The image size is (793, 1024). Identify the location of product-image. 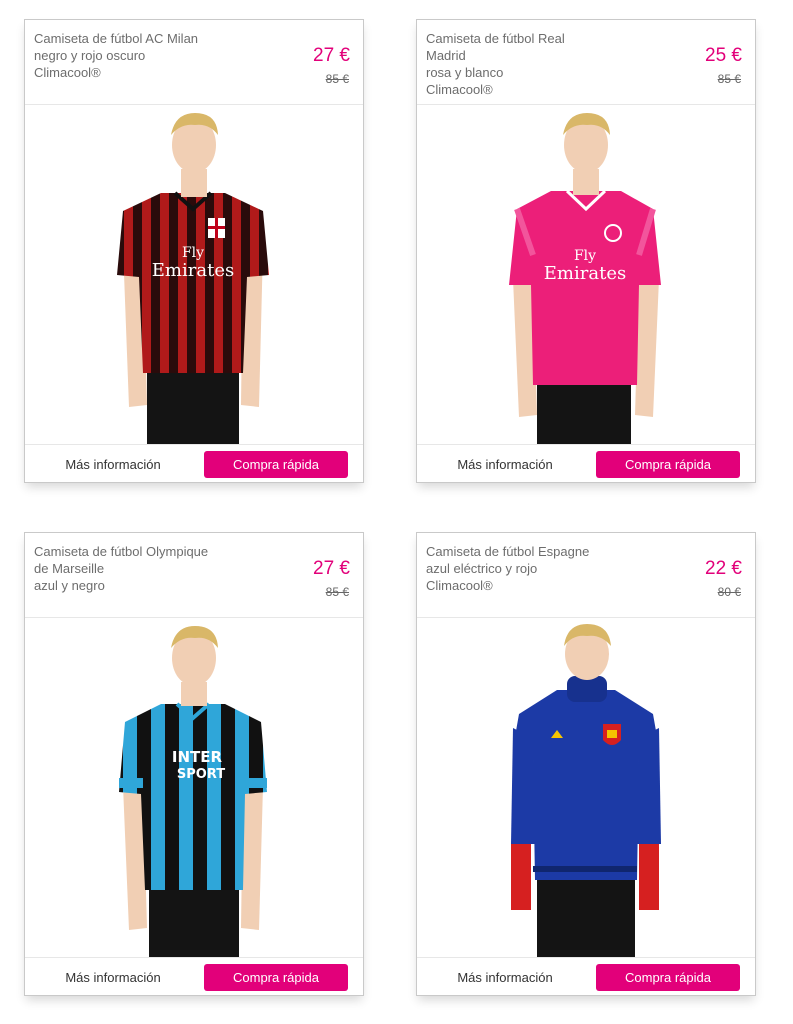
(586, 787).